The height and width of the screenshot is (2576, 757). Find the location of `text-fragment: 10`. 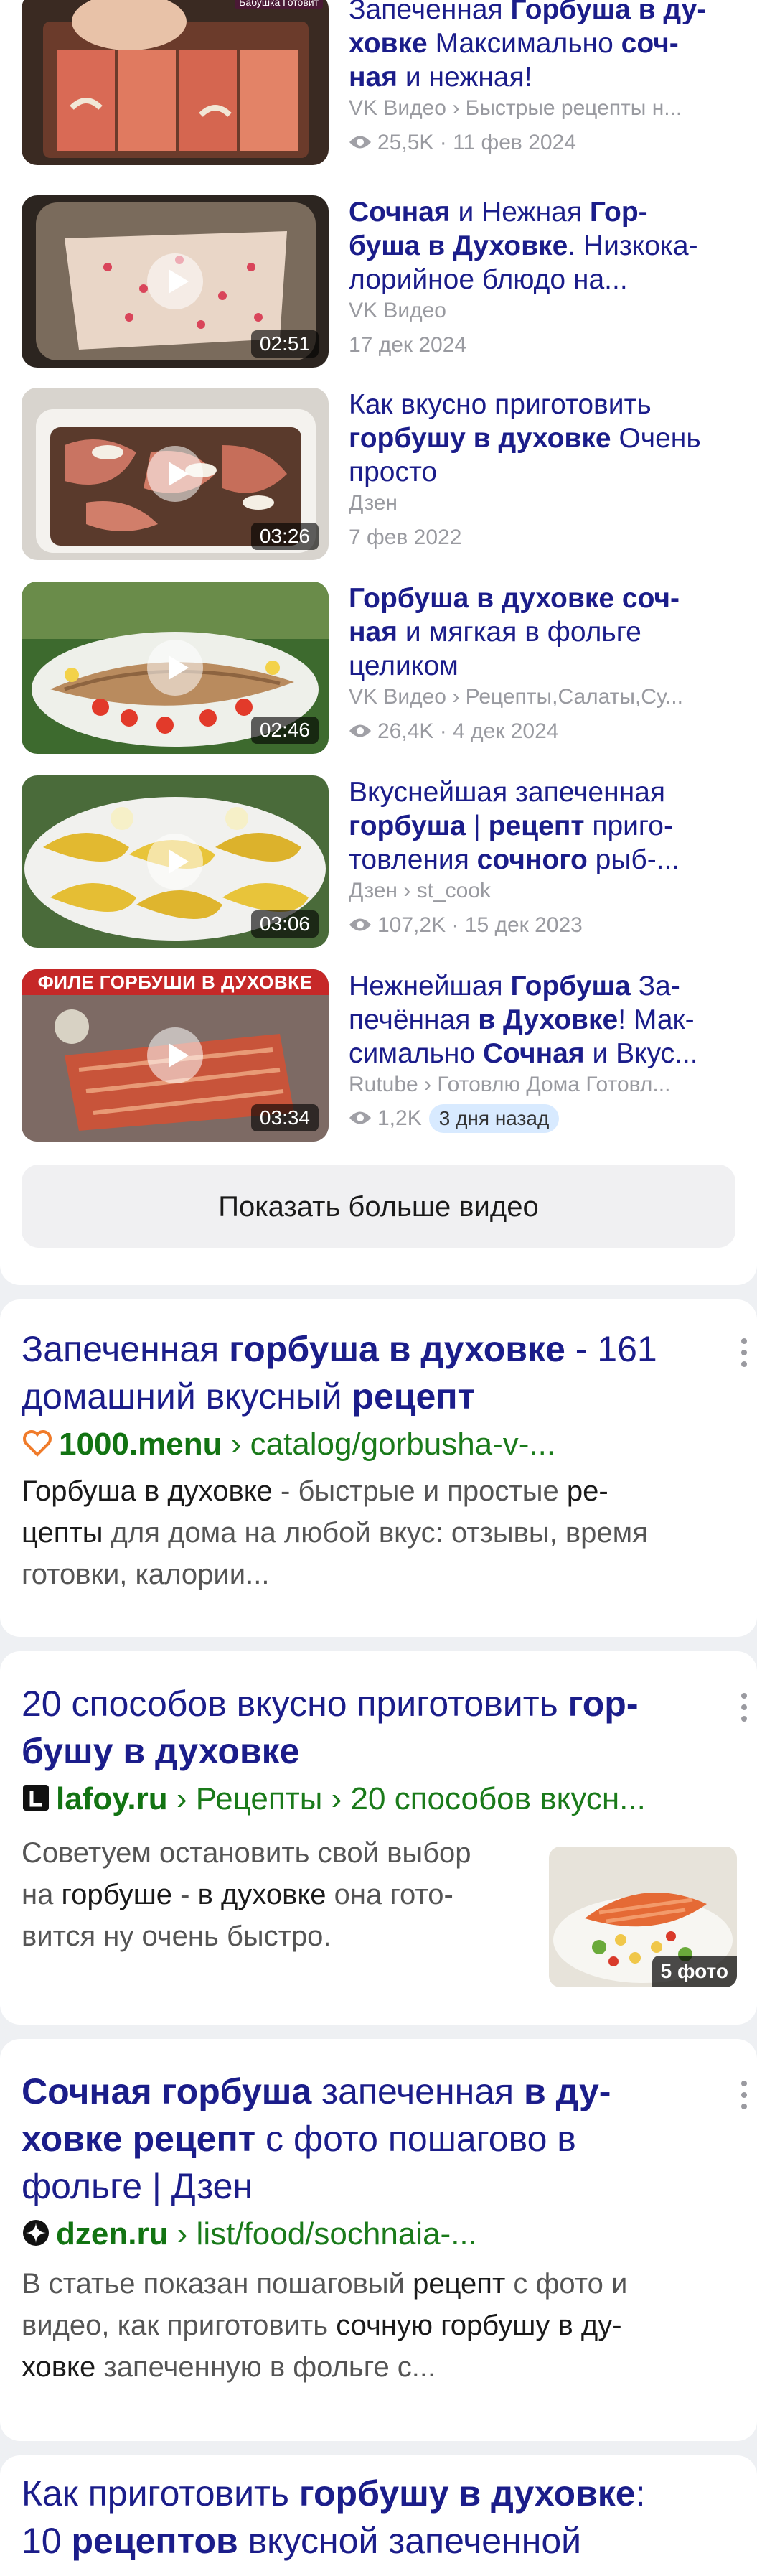

text-fragment: 10 is located at coordinates (47, 2541).